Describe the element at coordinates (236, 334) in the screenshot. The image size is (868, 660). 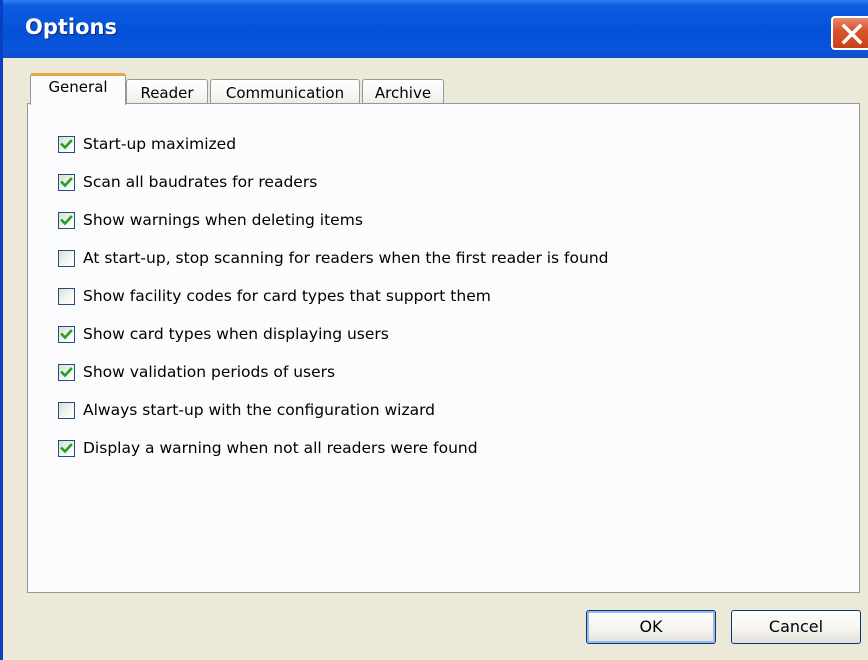
I see `option-label: Show card types when displaying users` at that location.